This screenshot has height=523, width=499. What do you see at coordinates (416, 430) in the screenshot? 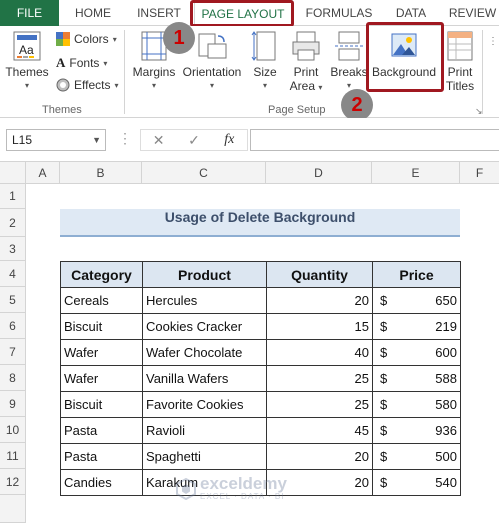
I see `cell-price: $936` at bounding box center [416, 430].